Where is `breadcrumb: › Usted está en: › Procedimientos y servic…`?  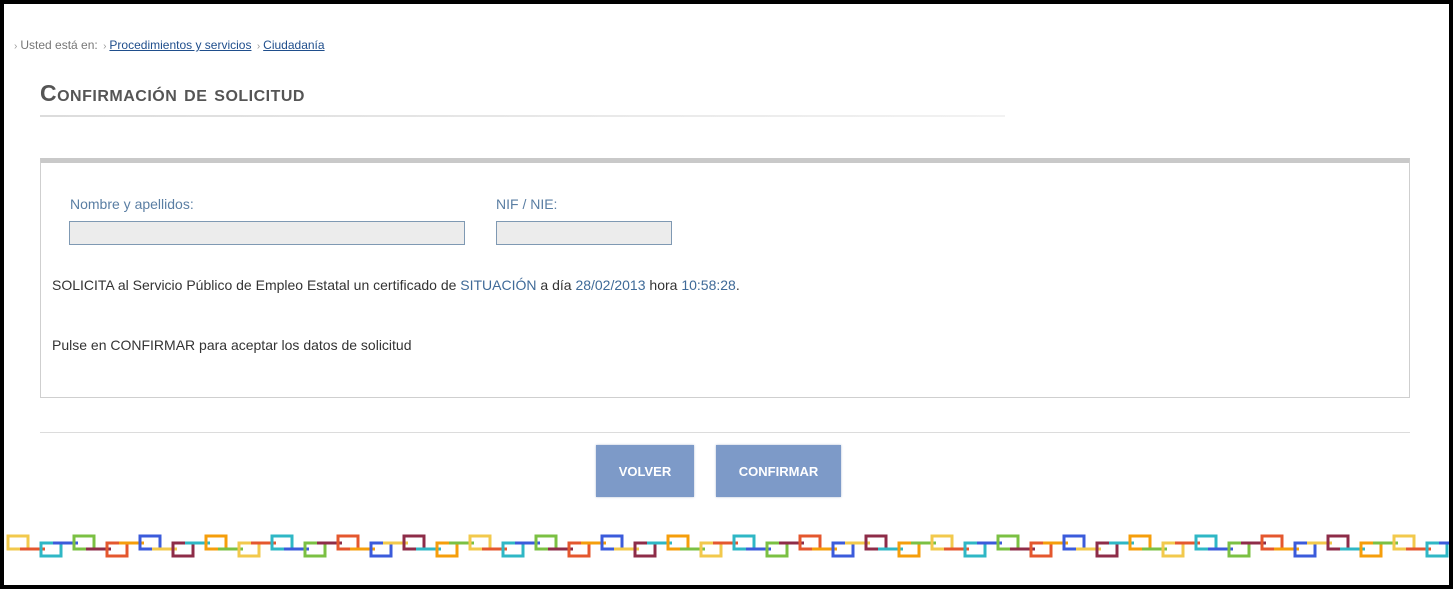
breadcrumb: › Usted está en: › Procedimientos y servic… is located at coordinates (168, 45).